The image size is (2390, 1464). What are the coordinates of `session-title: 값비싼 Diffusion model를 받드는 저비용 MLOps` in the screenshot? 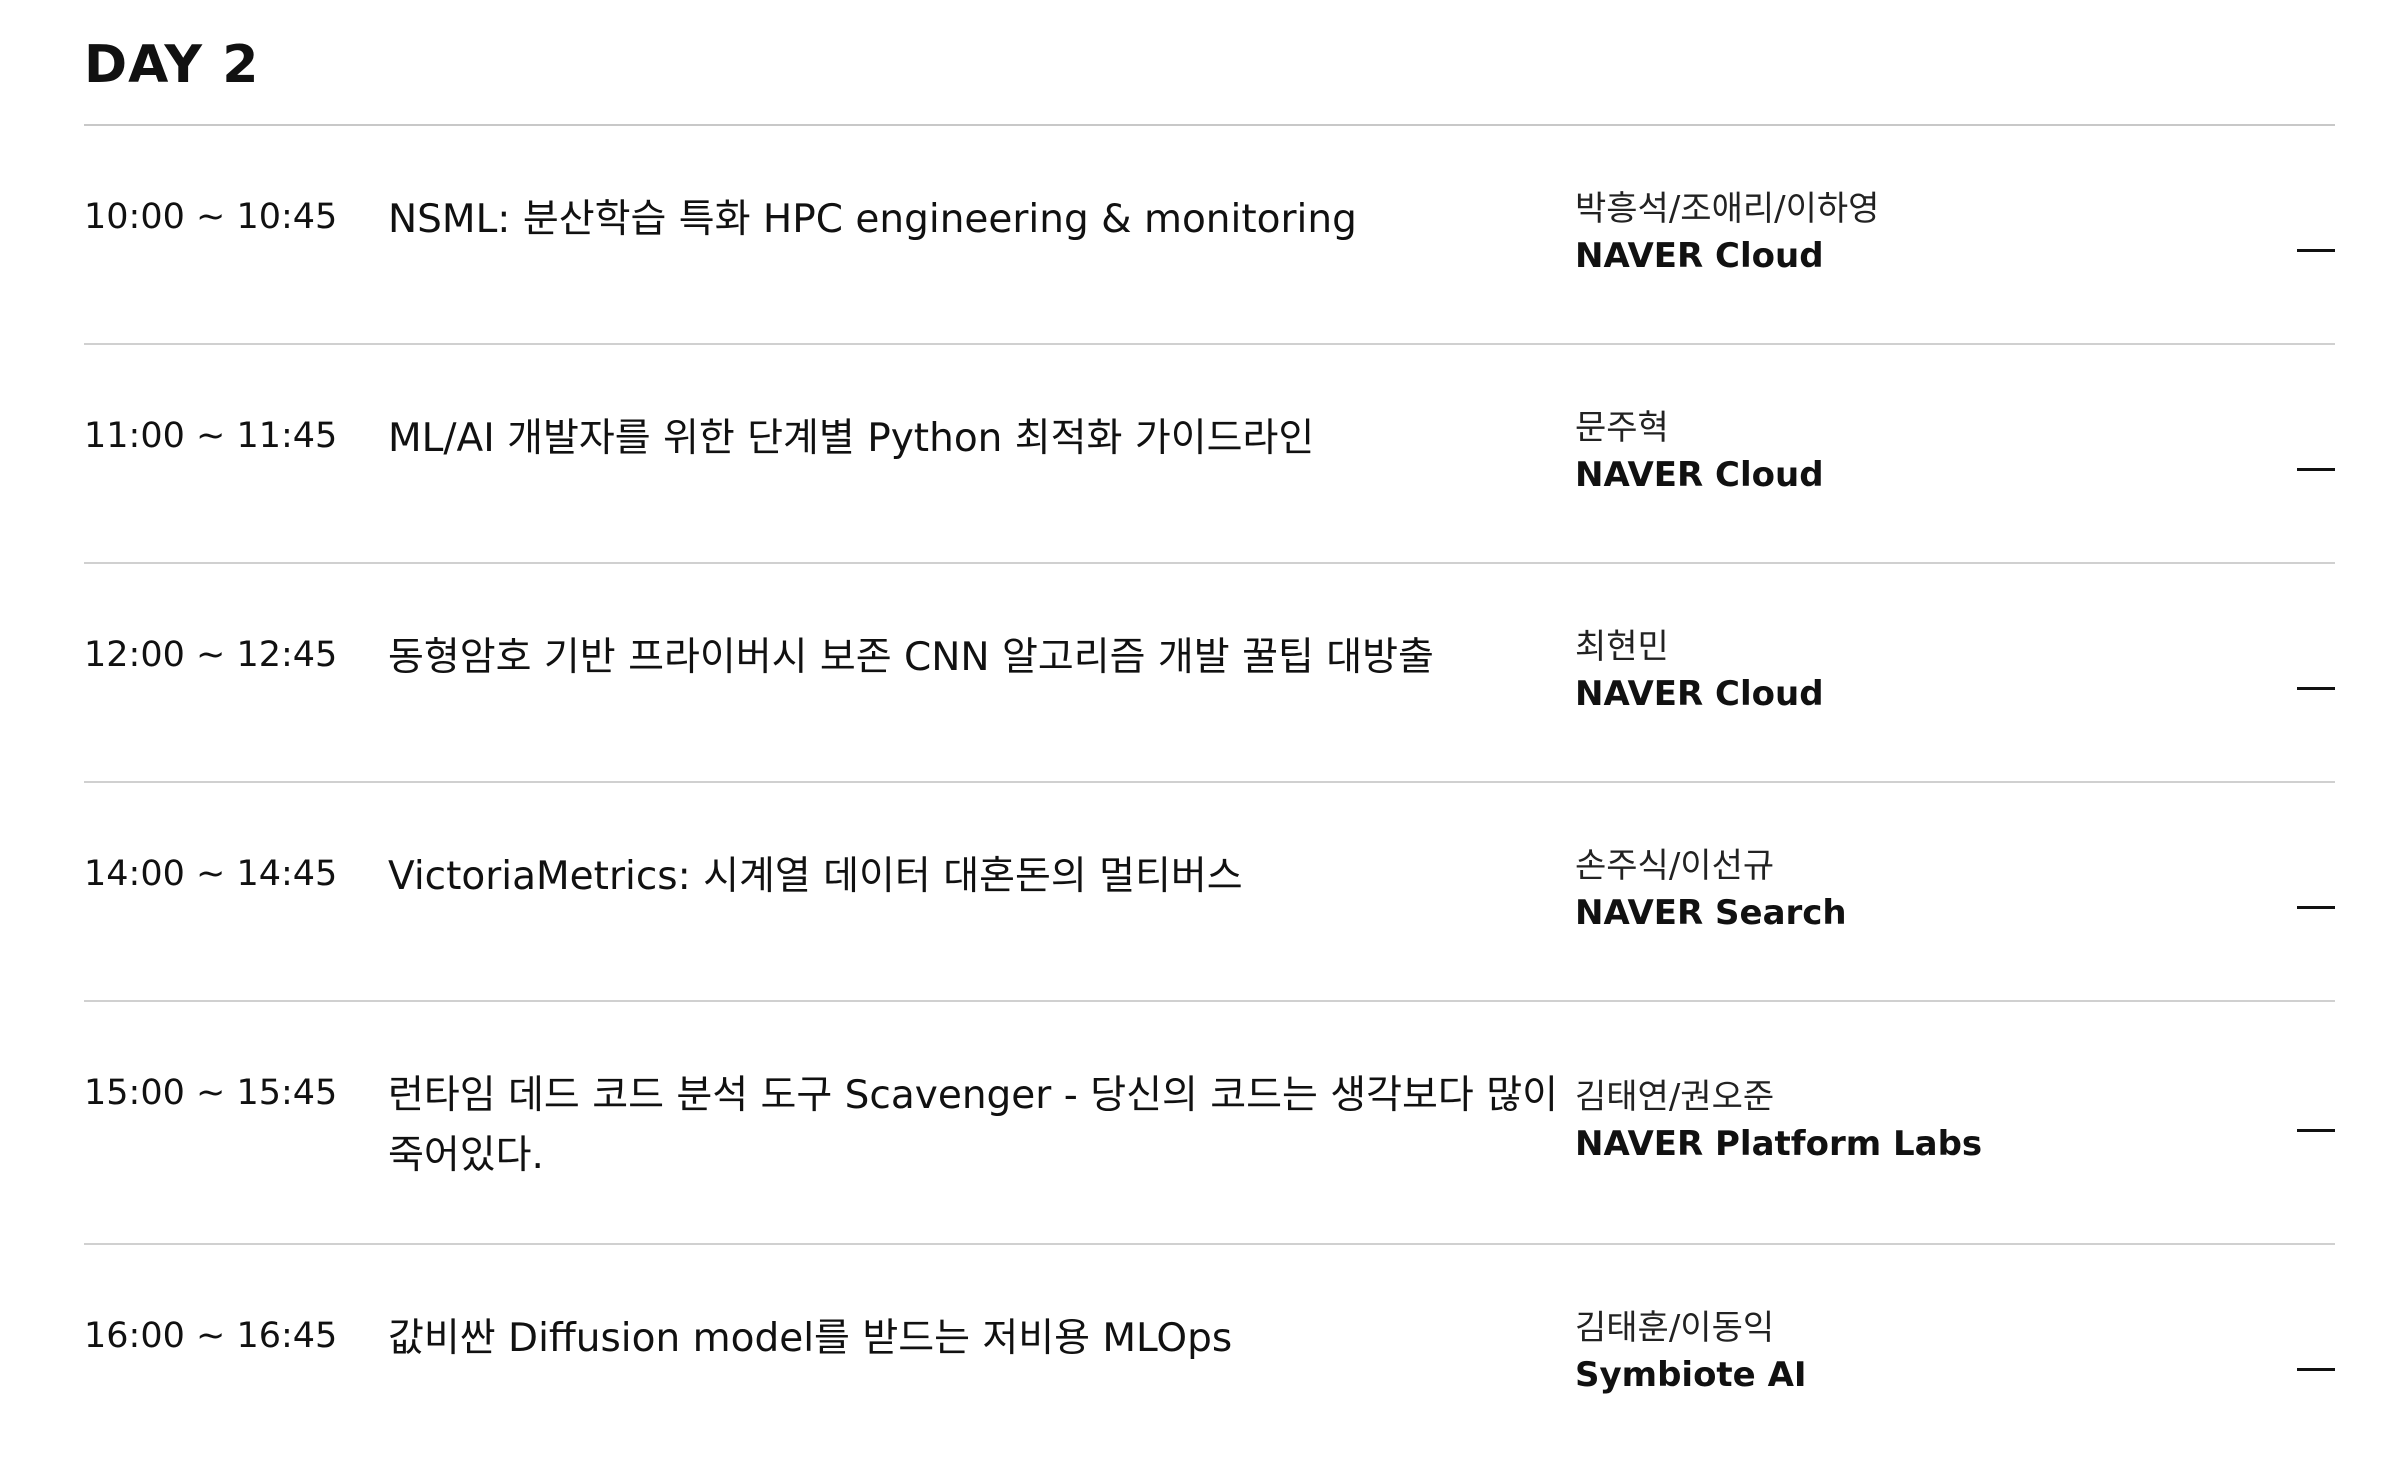 It's located at (810, 1338).